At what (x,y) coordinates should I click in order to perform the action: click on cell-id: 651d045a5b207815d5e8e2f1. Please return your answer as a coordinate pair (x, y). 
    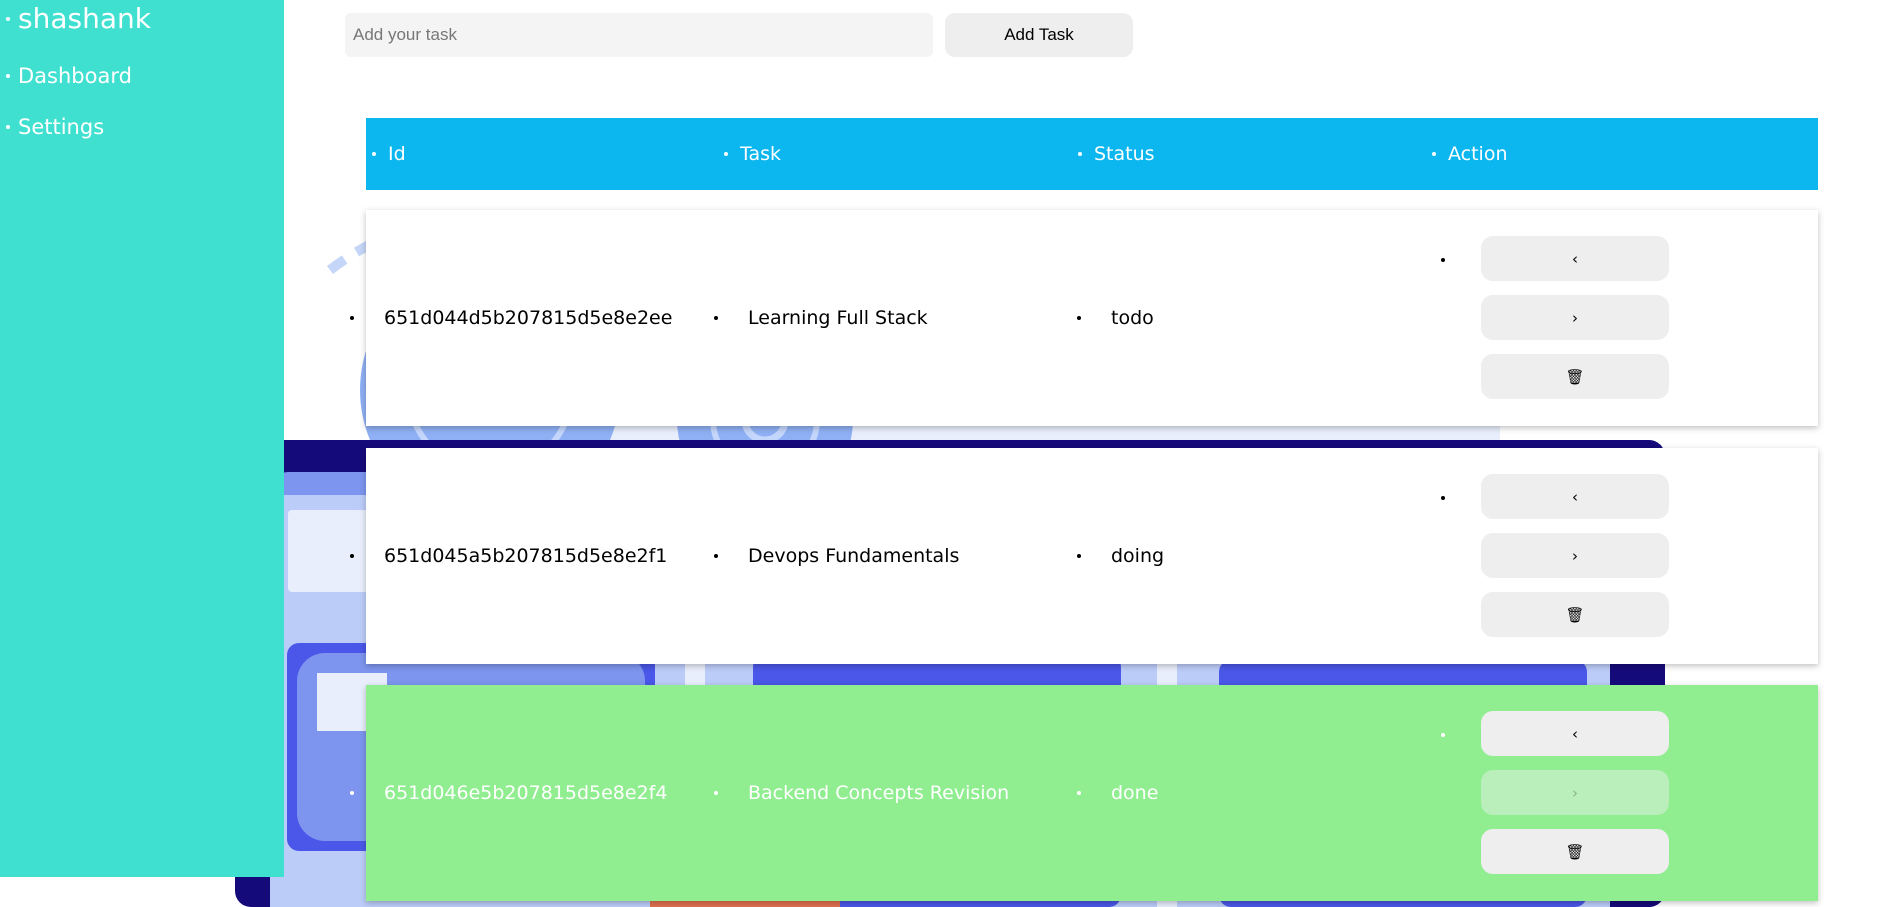
    Looking at the image, I should click on (508, 556).